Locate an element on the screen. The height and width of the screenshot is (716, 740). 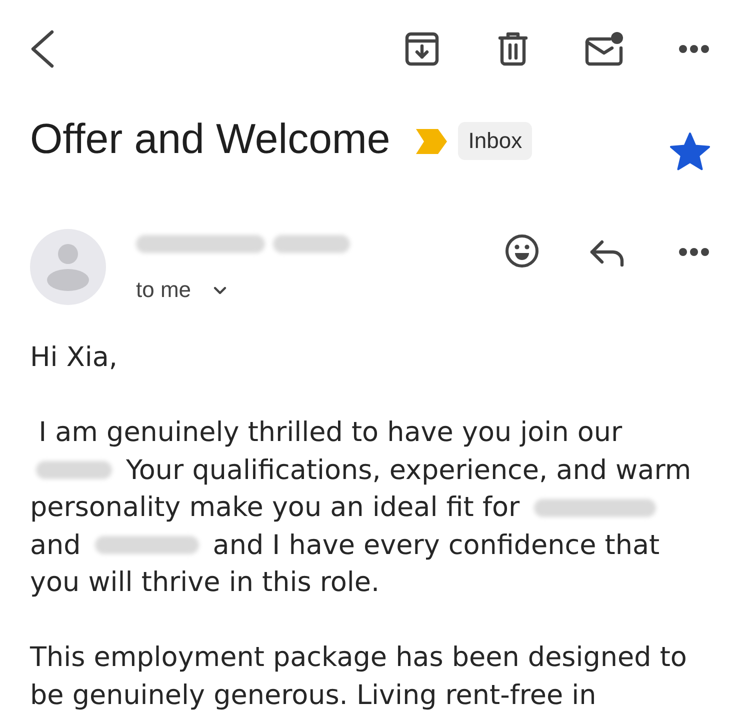
unread-mail-icon is located at coordinates (604, 49).